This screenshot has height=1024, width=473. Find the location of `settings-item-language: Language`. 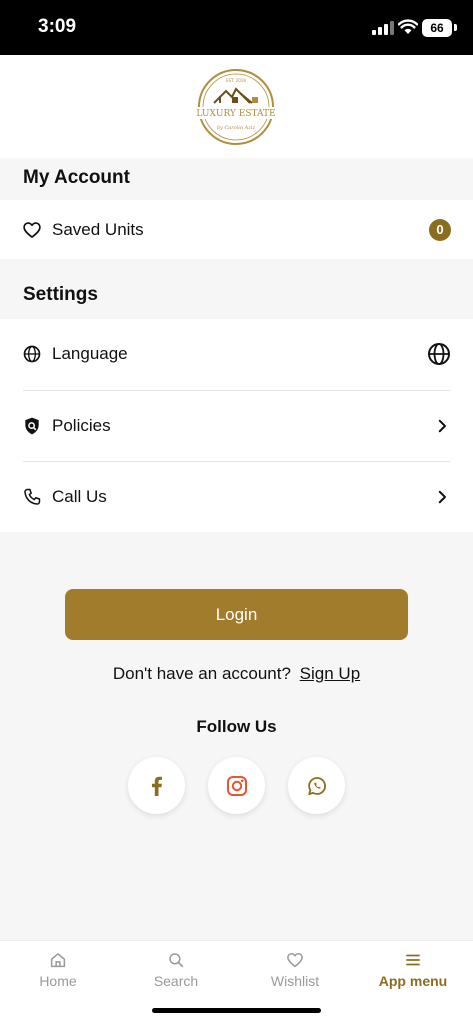

settings-item-language: Language is located at coordinates (236, 354).